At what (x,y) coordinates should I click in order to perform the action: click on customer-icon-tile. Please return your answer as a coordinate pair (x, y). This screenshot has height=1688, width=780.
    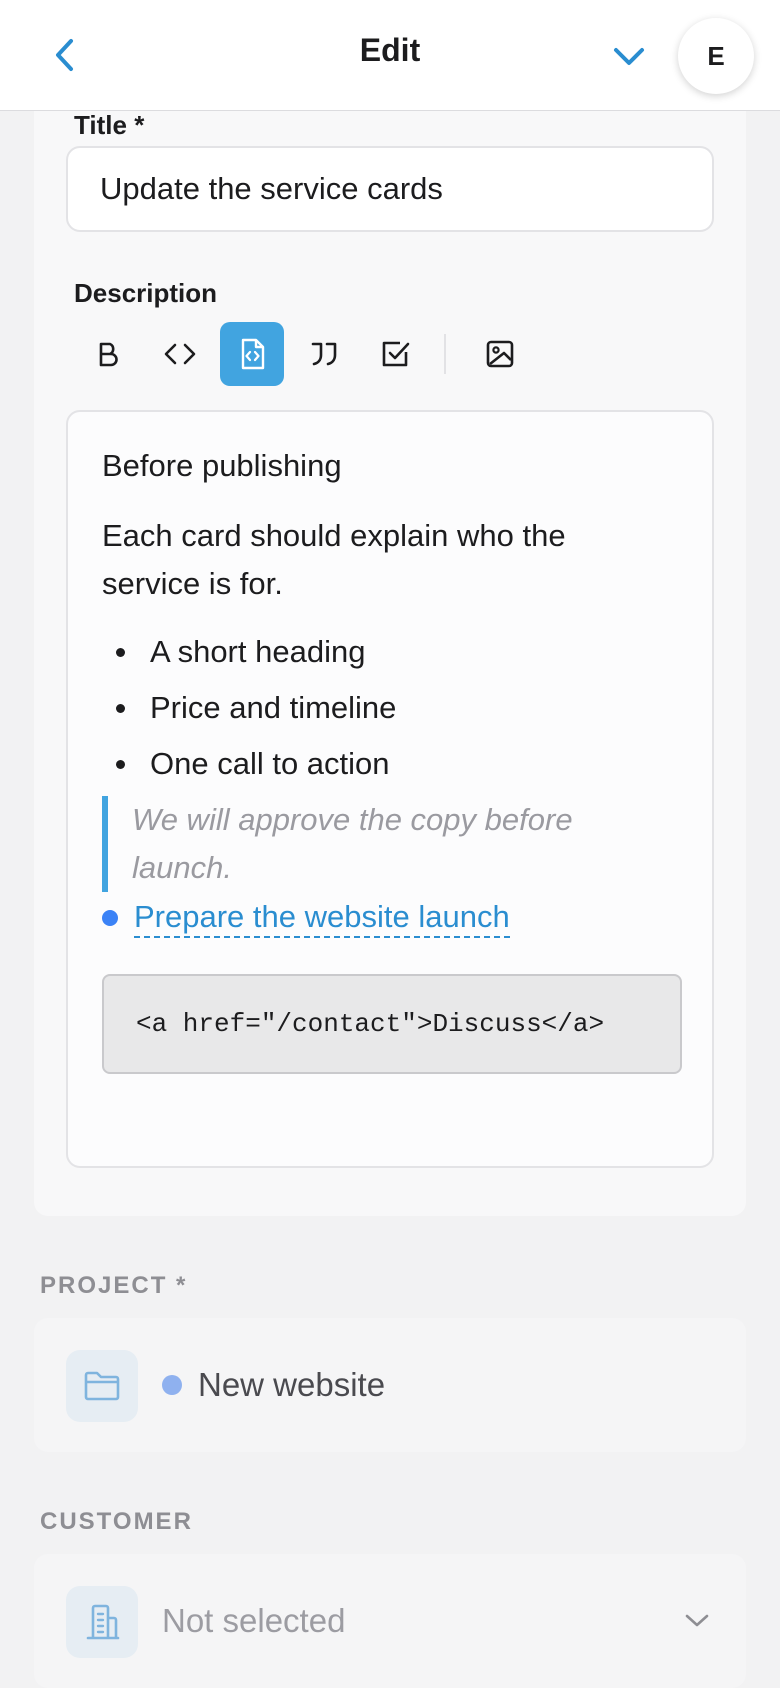
    Looking at the image, I should click on (102, 1622).